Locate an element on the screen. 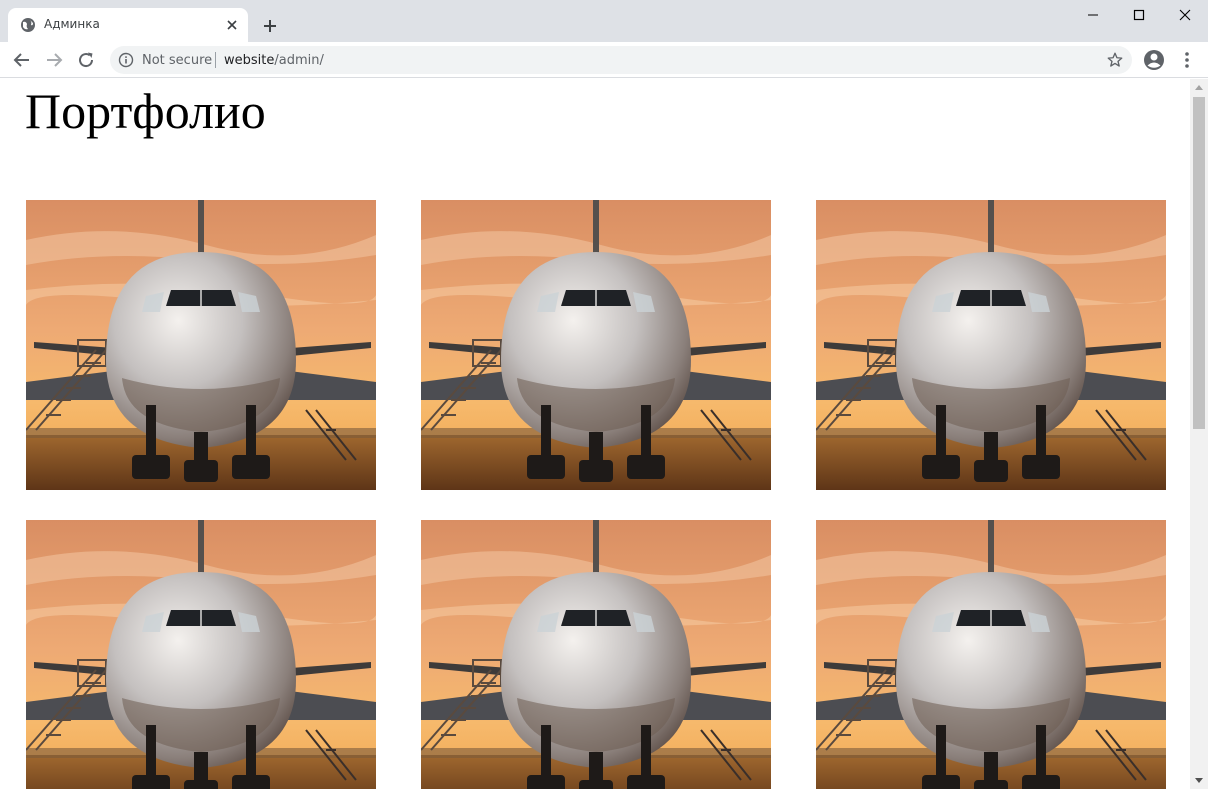 The width and height of the screenshot is (1208, 789). maximize-button is located at coordinates (1139, 15).